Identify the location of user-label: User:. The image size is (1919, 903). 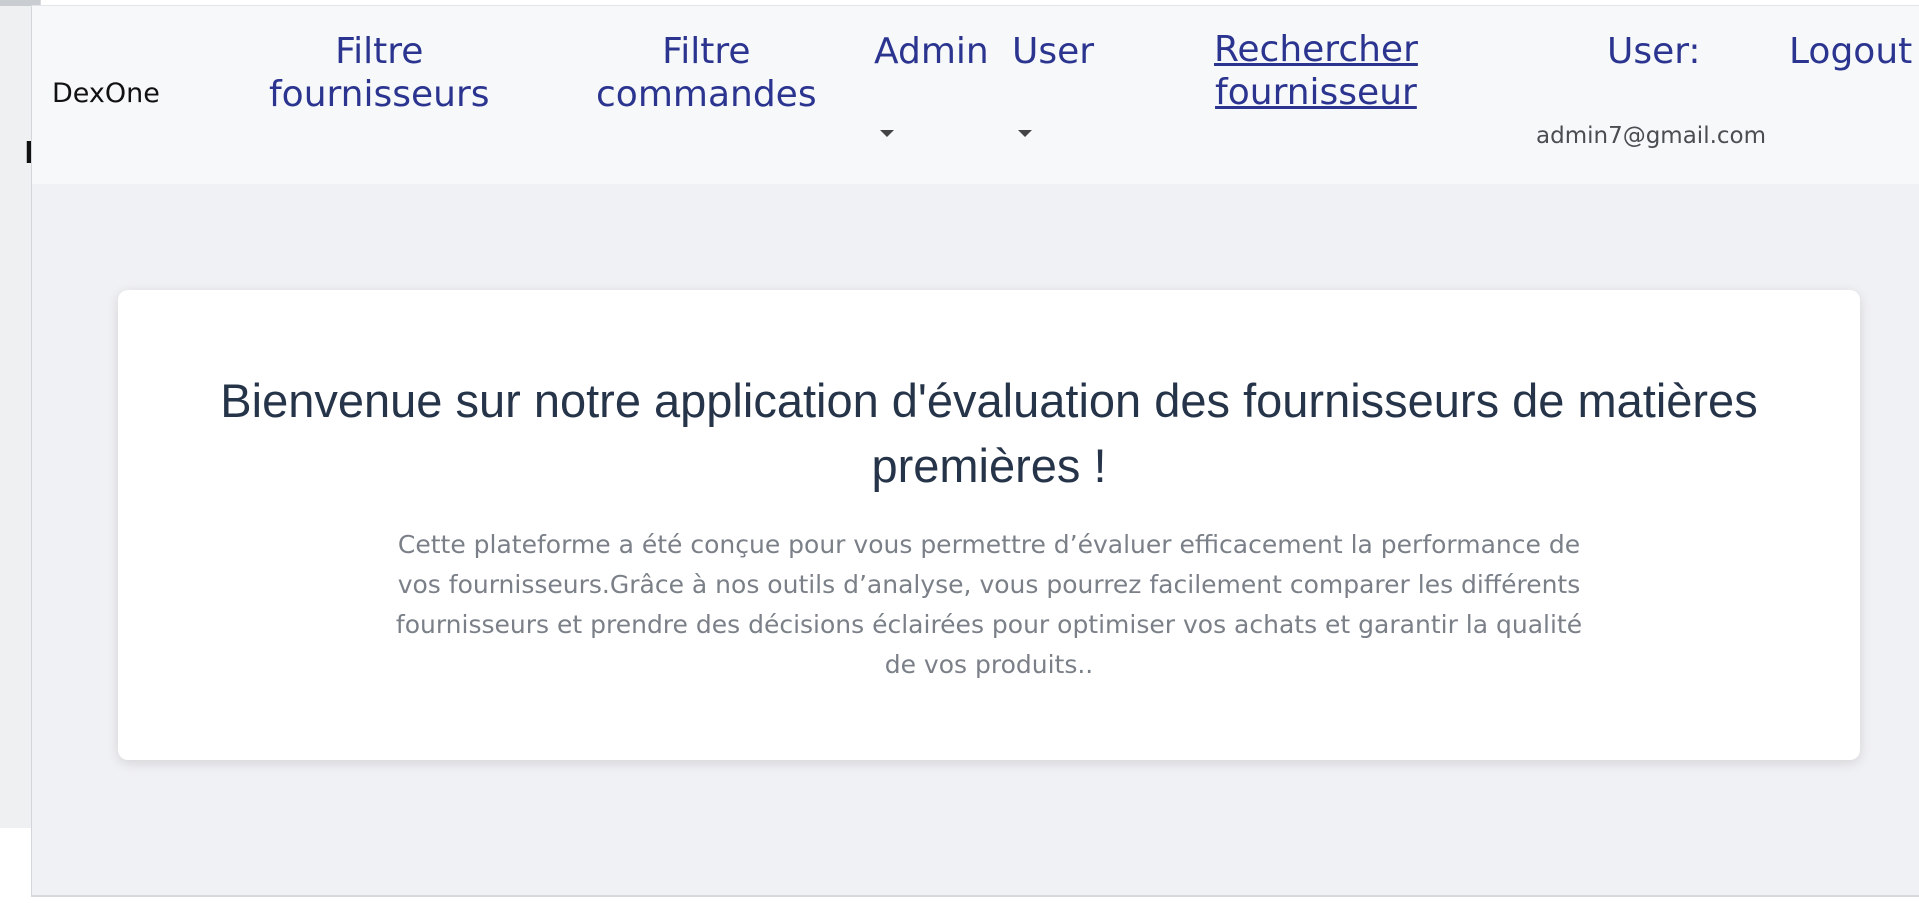
(1654, 51).